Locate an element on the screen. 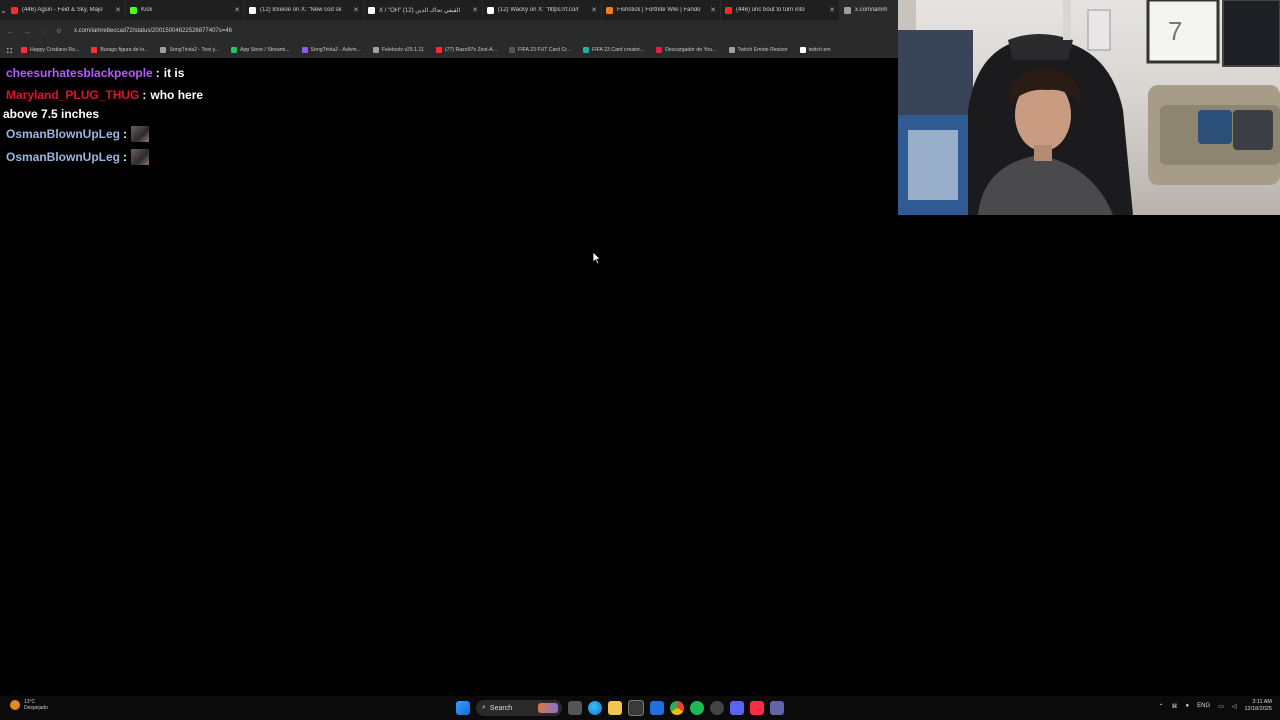 This screenshot has height=720, width=1280. file-explorer-icon is located at coordinates (615, 708).